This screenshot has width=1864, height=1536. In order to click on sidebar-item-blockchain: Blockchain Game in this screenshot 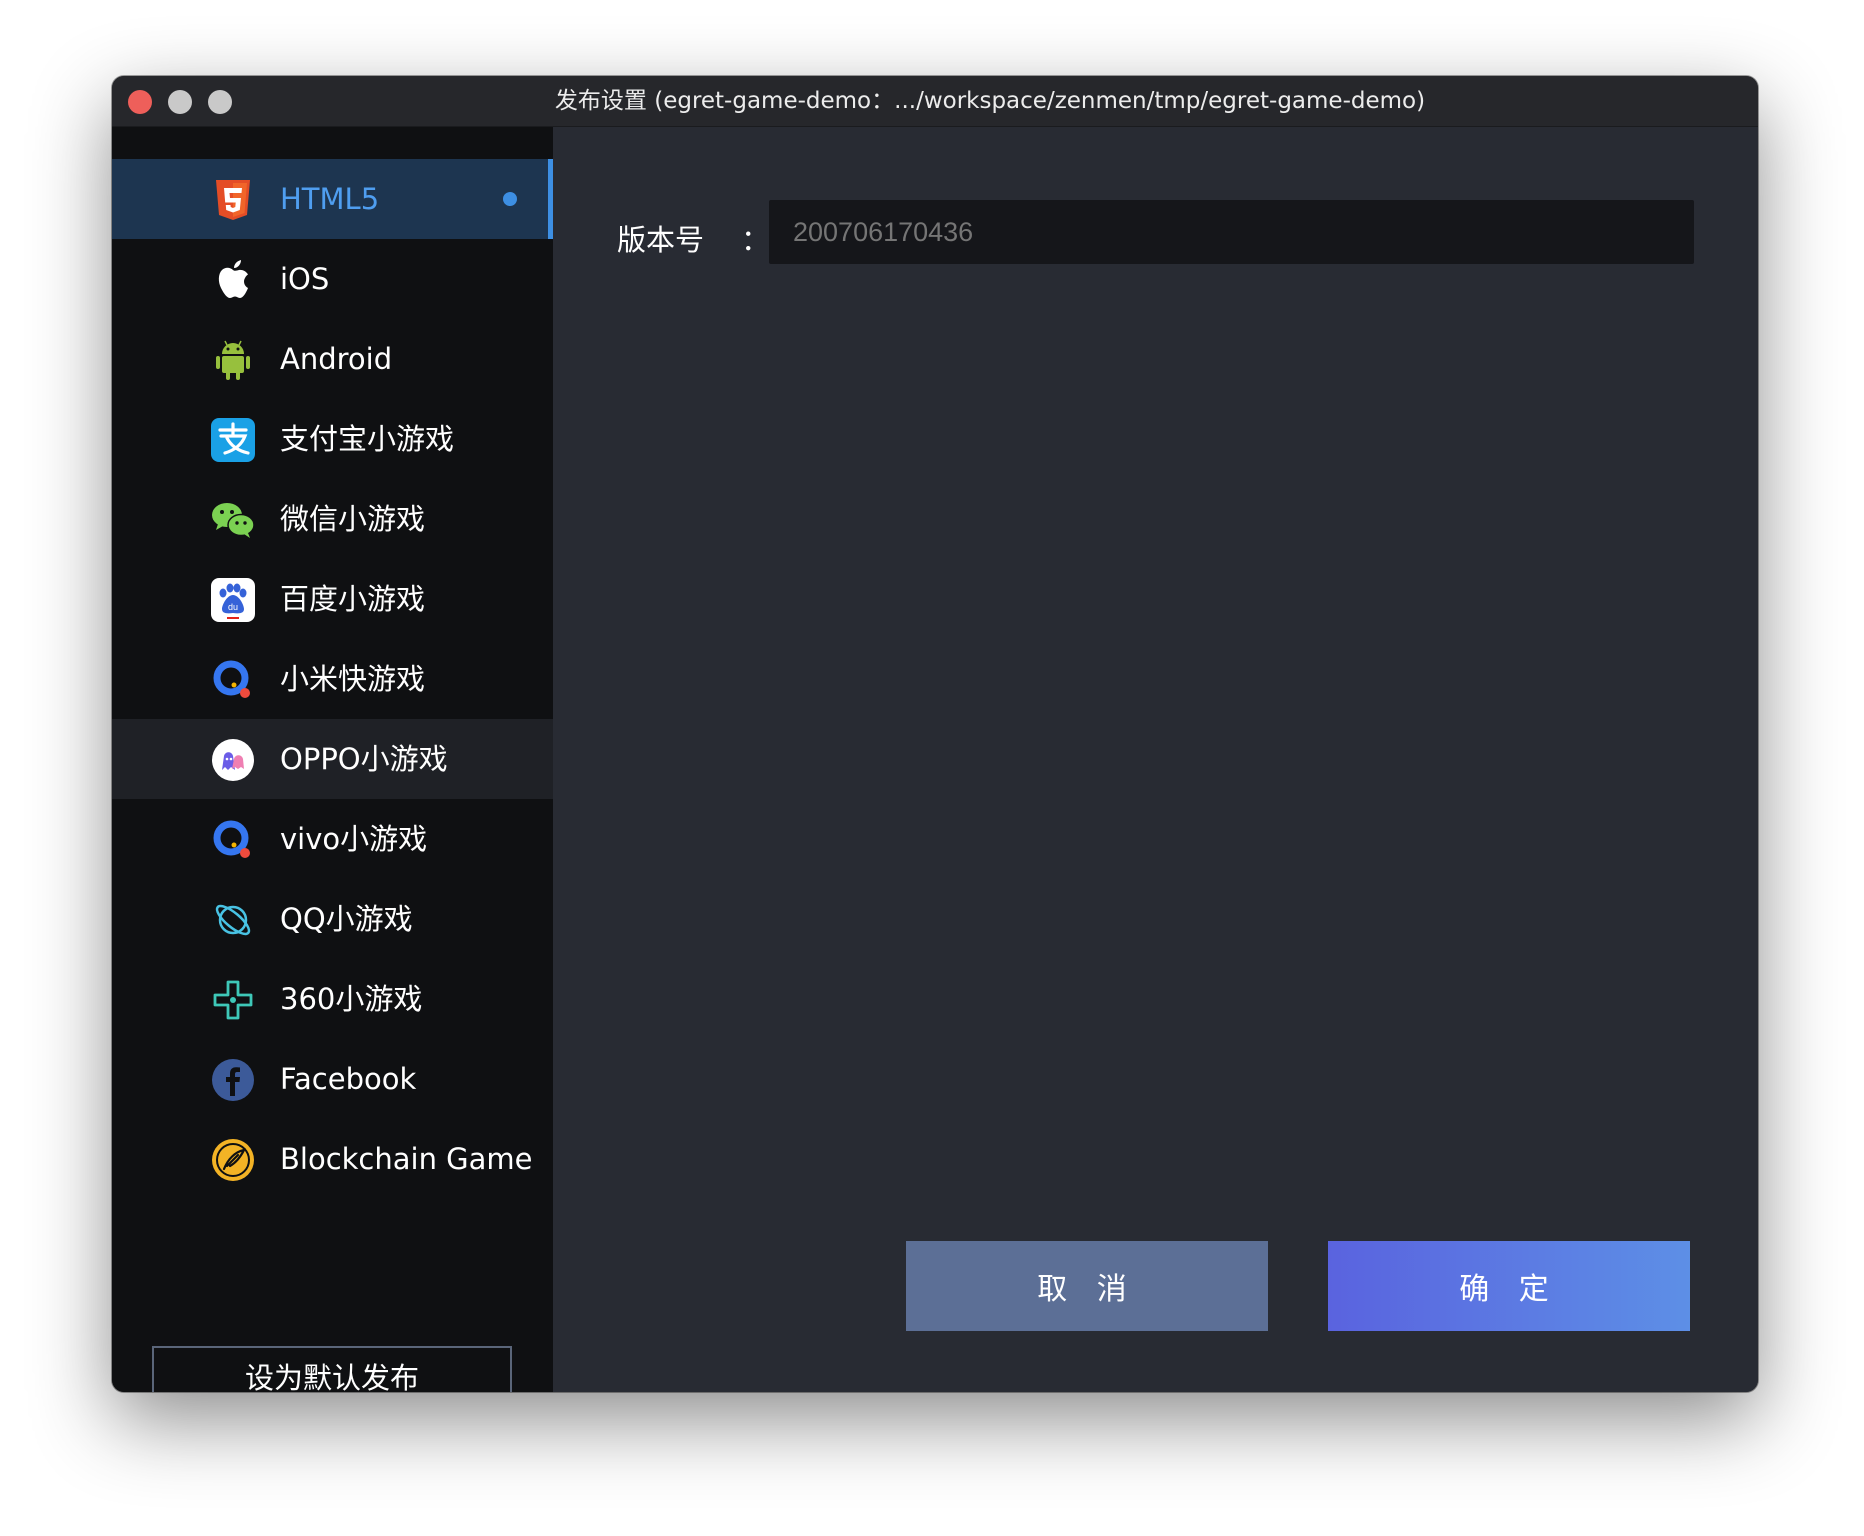, I will do `click(332, 1159)`.